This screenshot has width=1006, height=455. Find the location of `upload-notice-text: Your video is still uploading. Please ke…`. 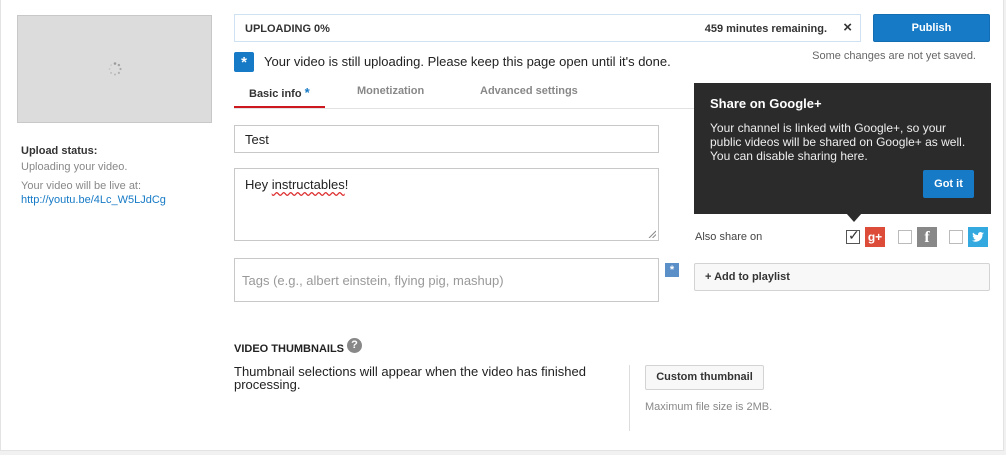

upload-notice-text: Your video is still uploading. Please ke… is located at coordinates (467, 61).